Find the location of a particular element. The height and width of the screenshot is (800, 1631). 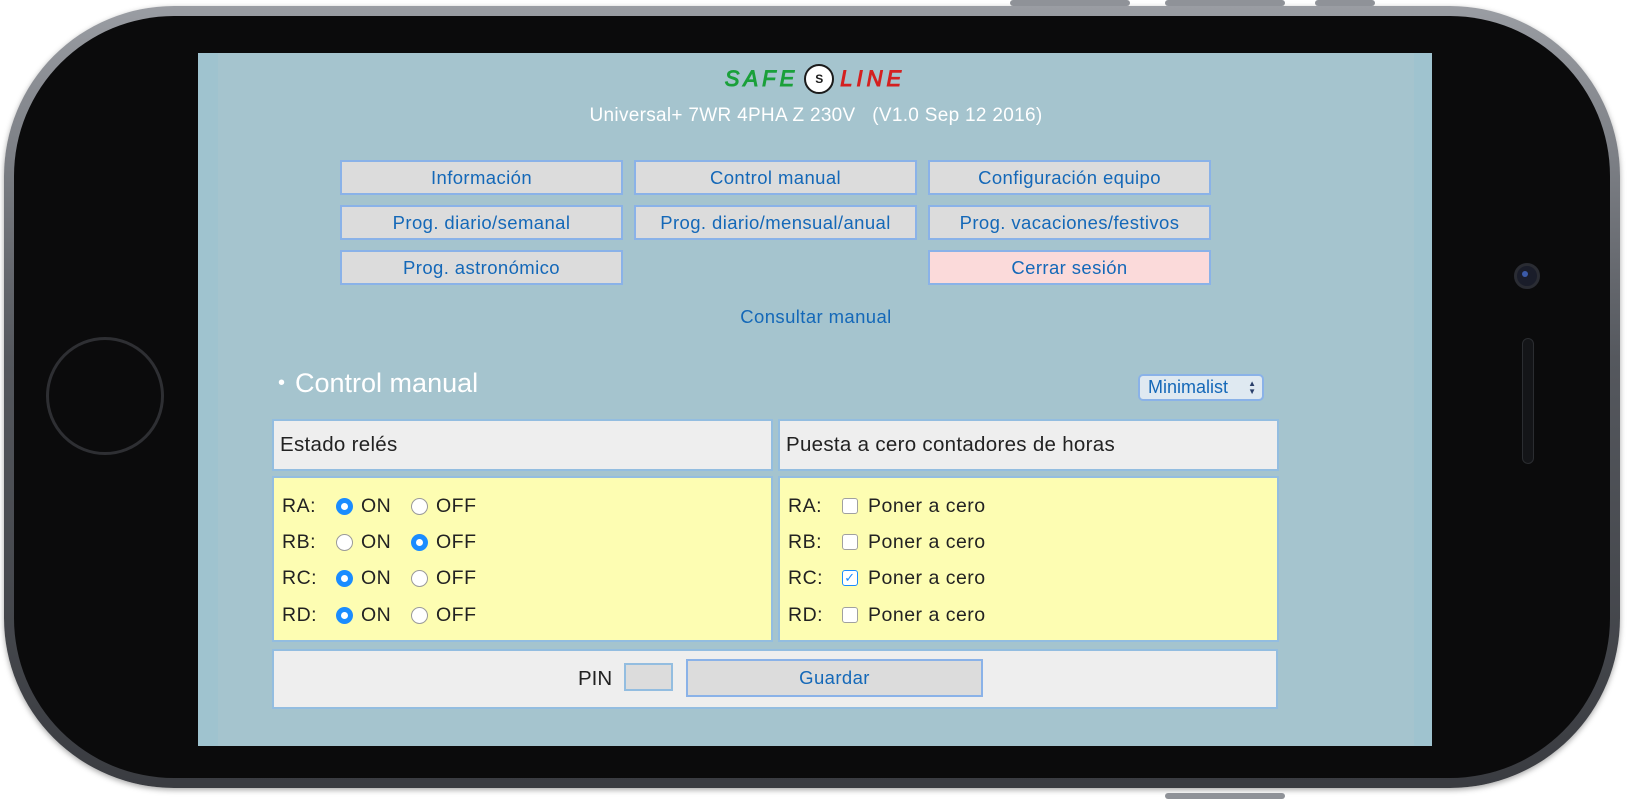

save-footer: PIN Guardar is located at coordinates (775, 679).